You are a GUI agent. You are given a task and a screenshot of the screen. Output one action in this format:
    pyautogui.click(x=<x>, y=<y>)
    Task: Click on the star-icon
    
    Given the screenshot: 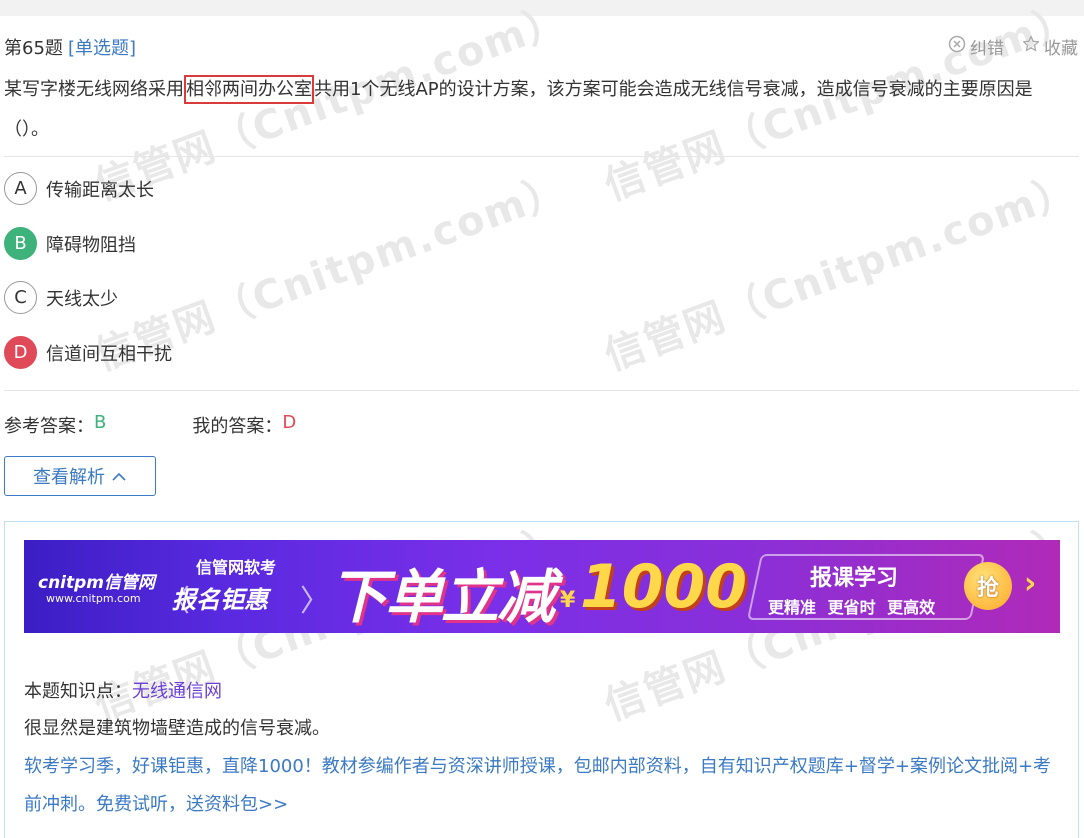 What is the action you would take?
    pyautogui.click(x=1031, y=46)
    